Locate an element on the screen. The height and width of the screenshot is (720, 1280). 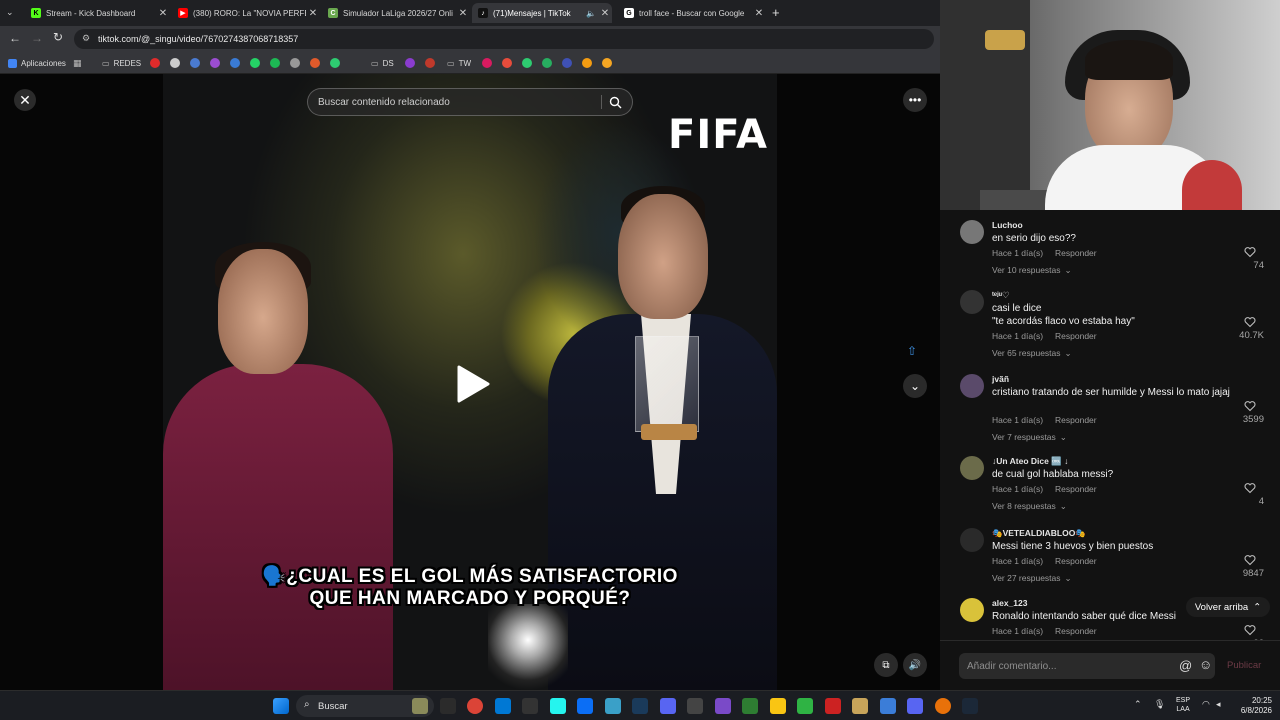
comment-username: jvãñ is located at coordinates (1000, 379).